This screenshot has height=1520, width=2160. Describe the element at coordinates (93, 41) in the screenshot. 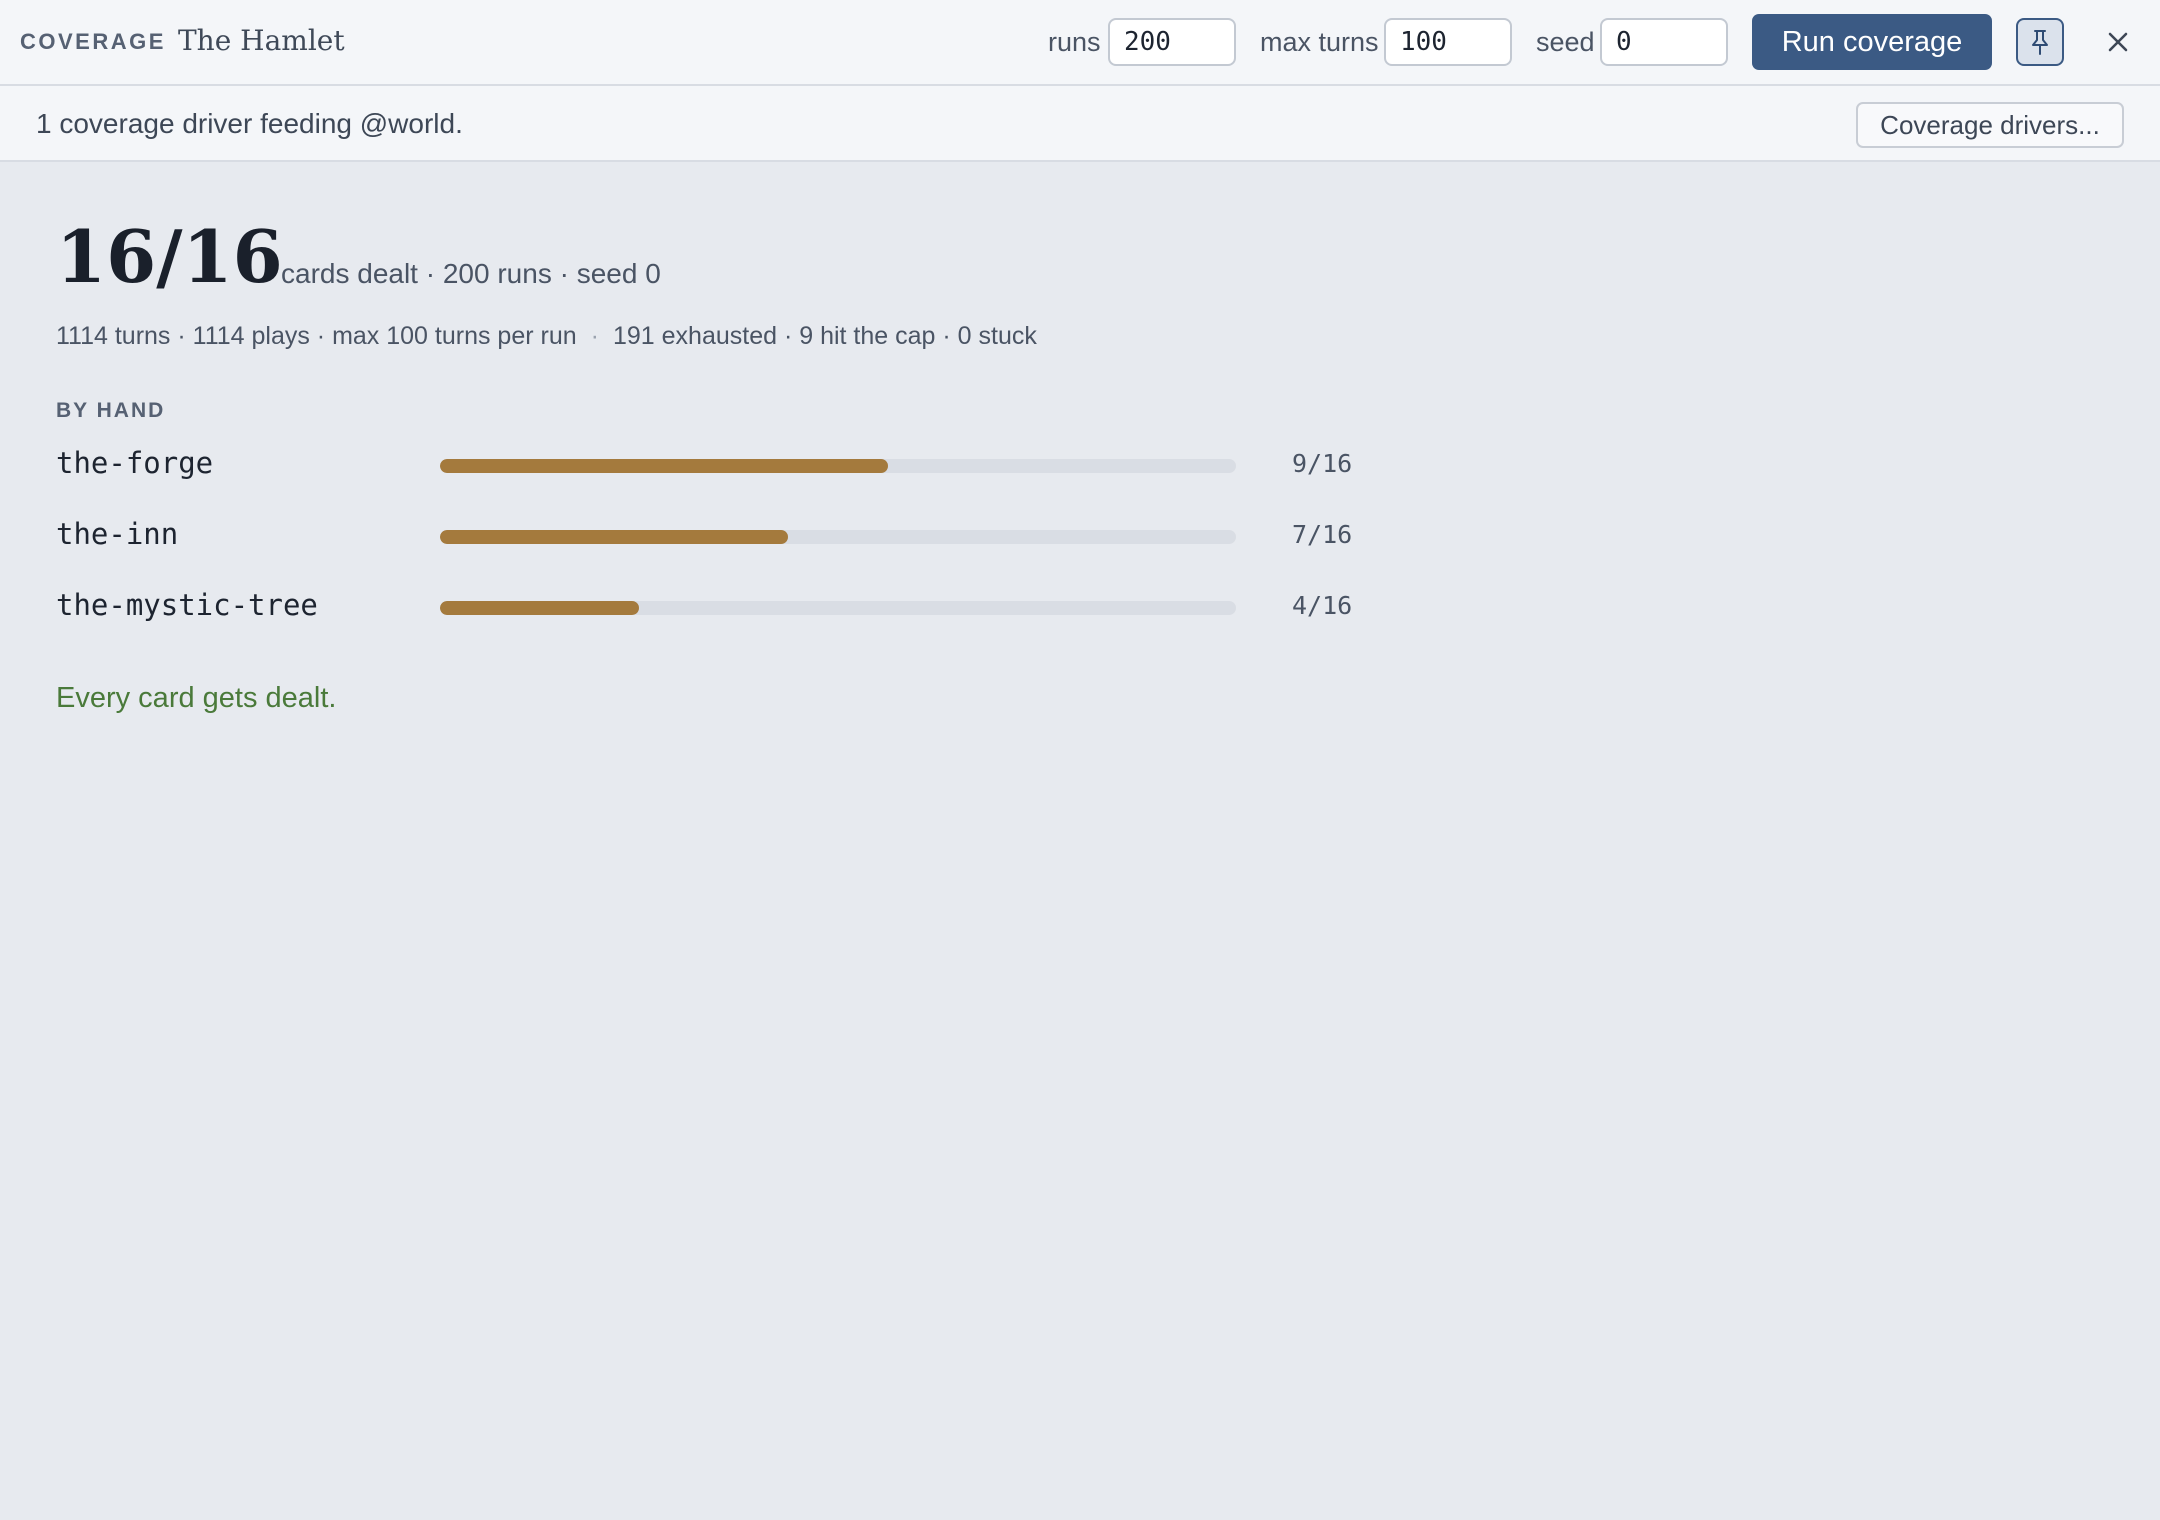

I see `panel-label: COVERAGE` at that location.